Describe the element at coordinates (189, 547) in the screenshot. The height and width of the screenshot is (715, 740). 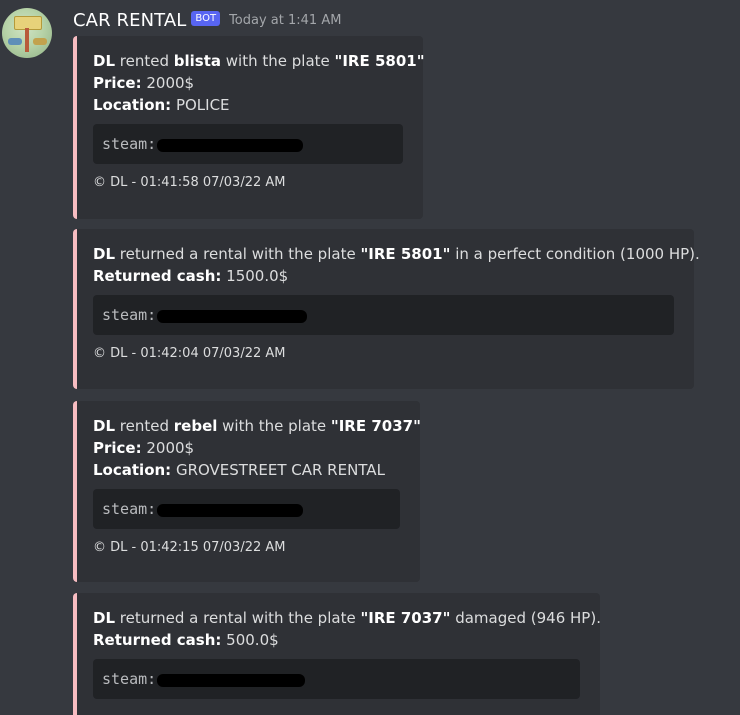
I see `embed-footer: © DL - 01:42:15 07/03/22 AM` at that location.